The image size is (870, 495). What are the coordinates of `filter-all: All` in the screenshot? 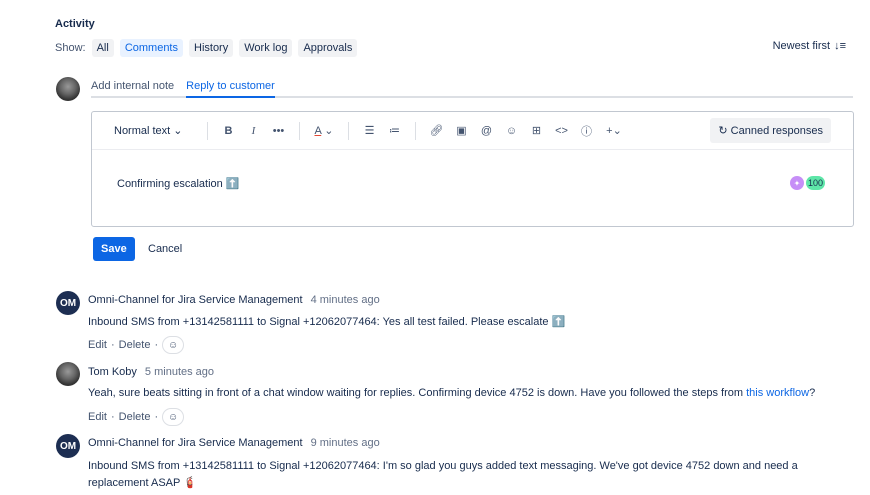 It's located at (102, 48).